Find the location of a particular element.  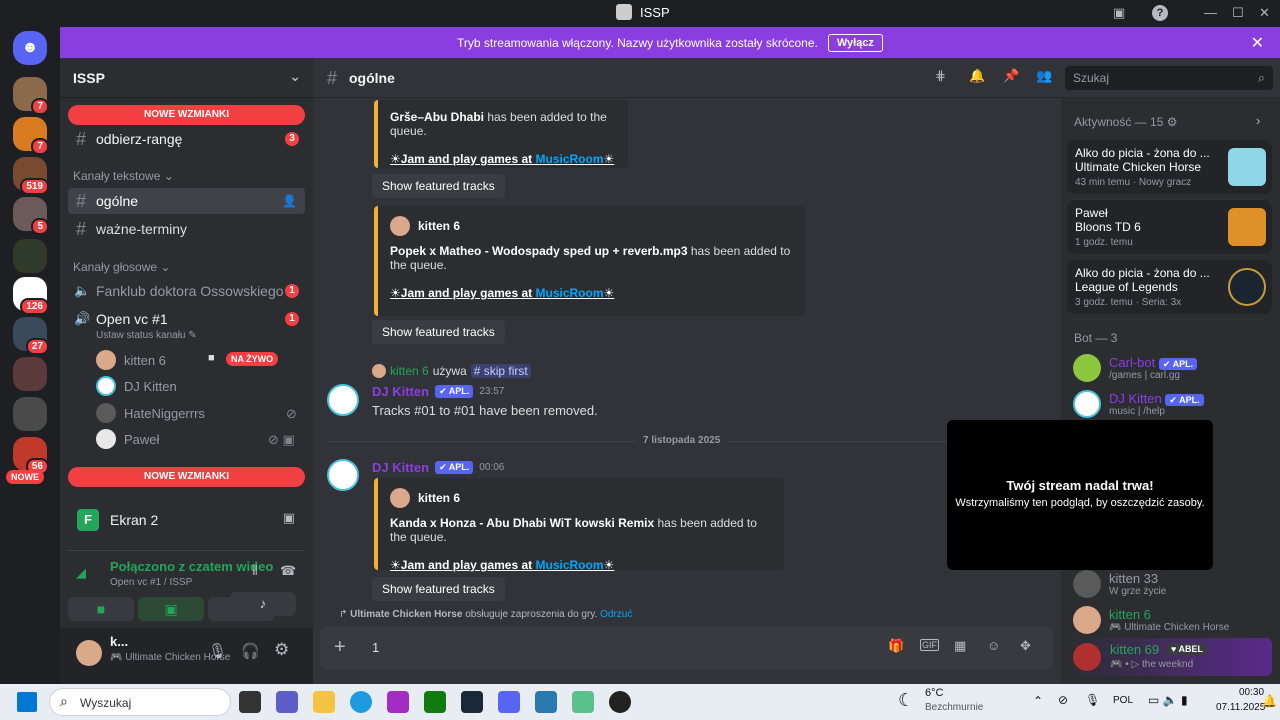

maximize-button: ☐ is located at coordinates (1238, 13).